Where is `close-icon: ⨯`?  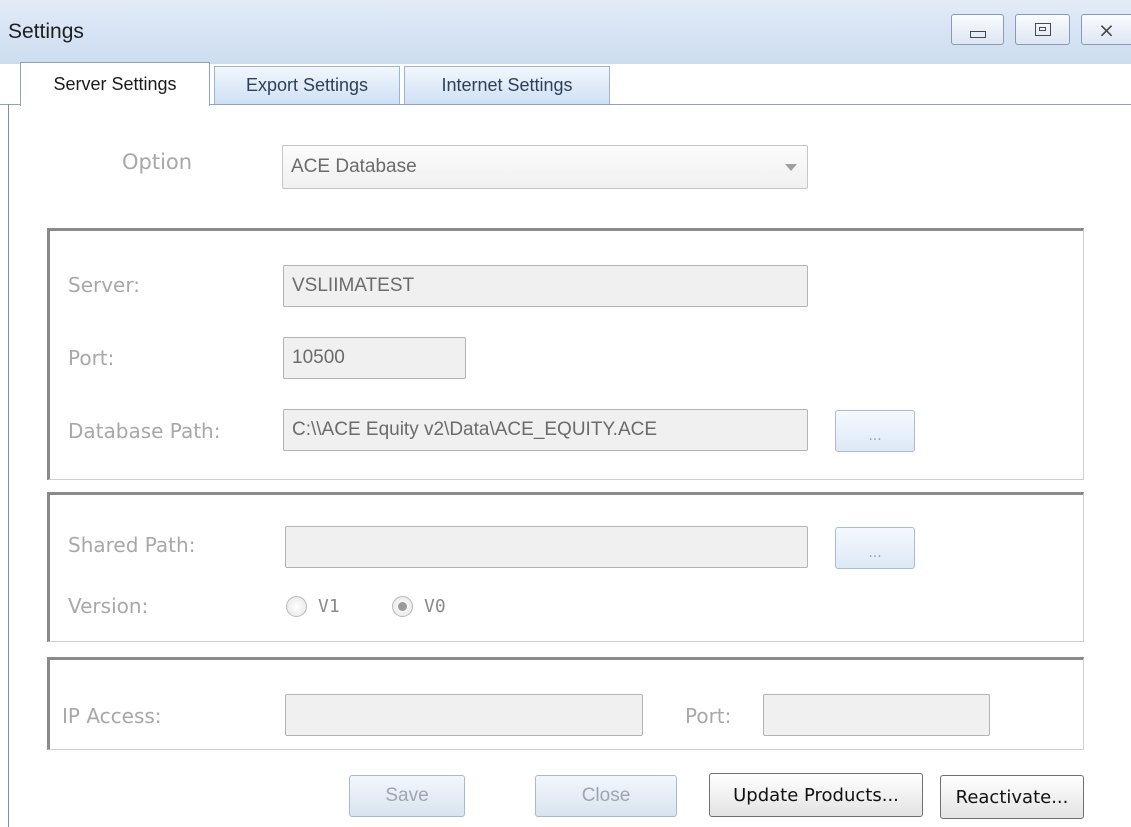 close-icon: ⨯ is located at coordinates (1106, 29).